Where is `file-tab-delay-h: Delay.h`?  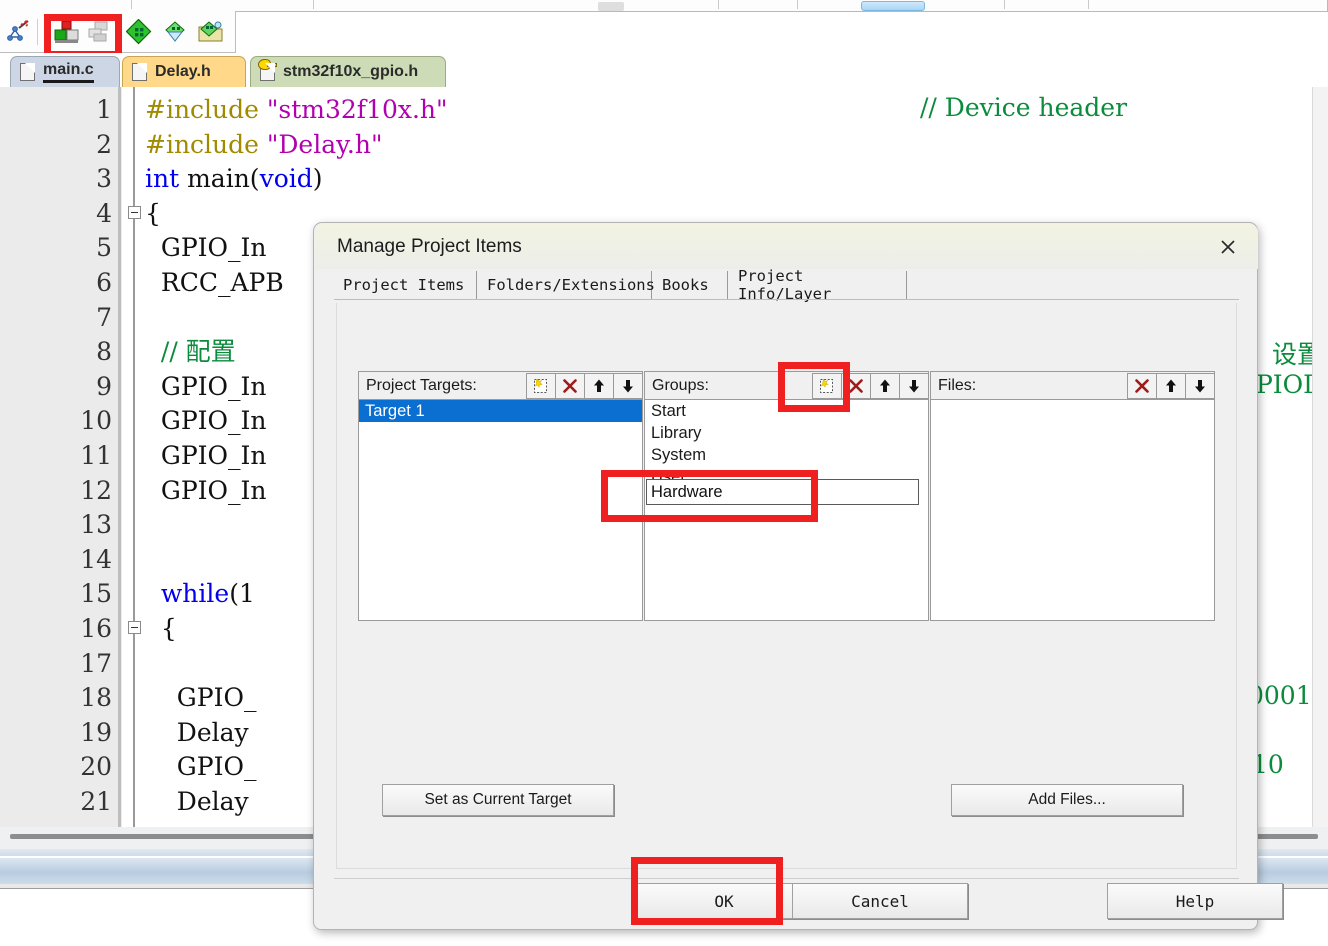 file-tab-delay-h: Delay.h is located at coordinates (184, 71).